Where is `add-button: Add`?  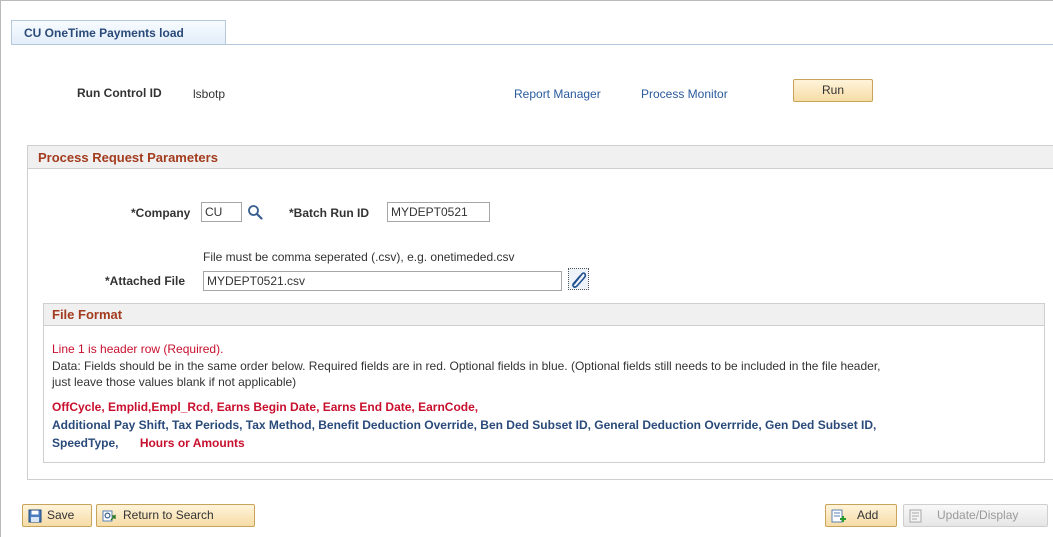
add-button: Add is located at coordinates (861, 515).